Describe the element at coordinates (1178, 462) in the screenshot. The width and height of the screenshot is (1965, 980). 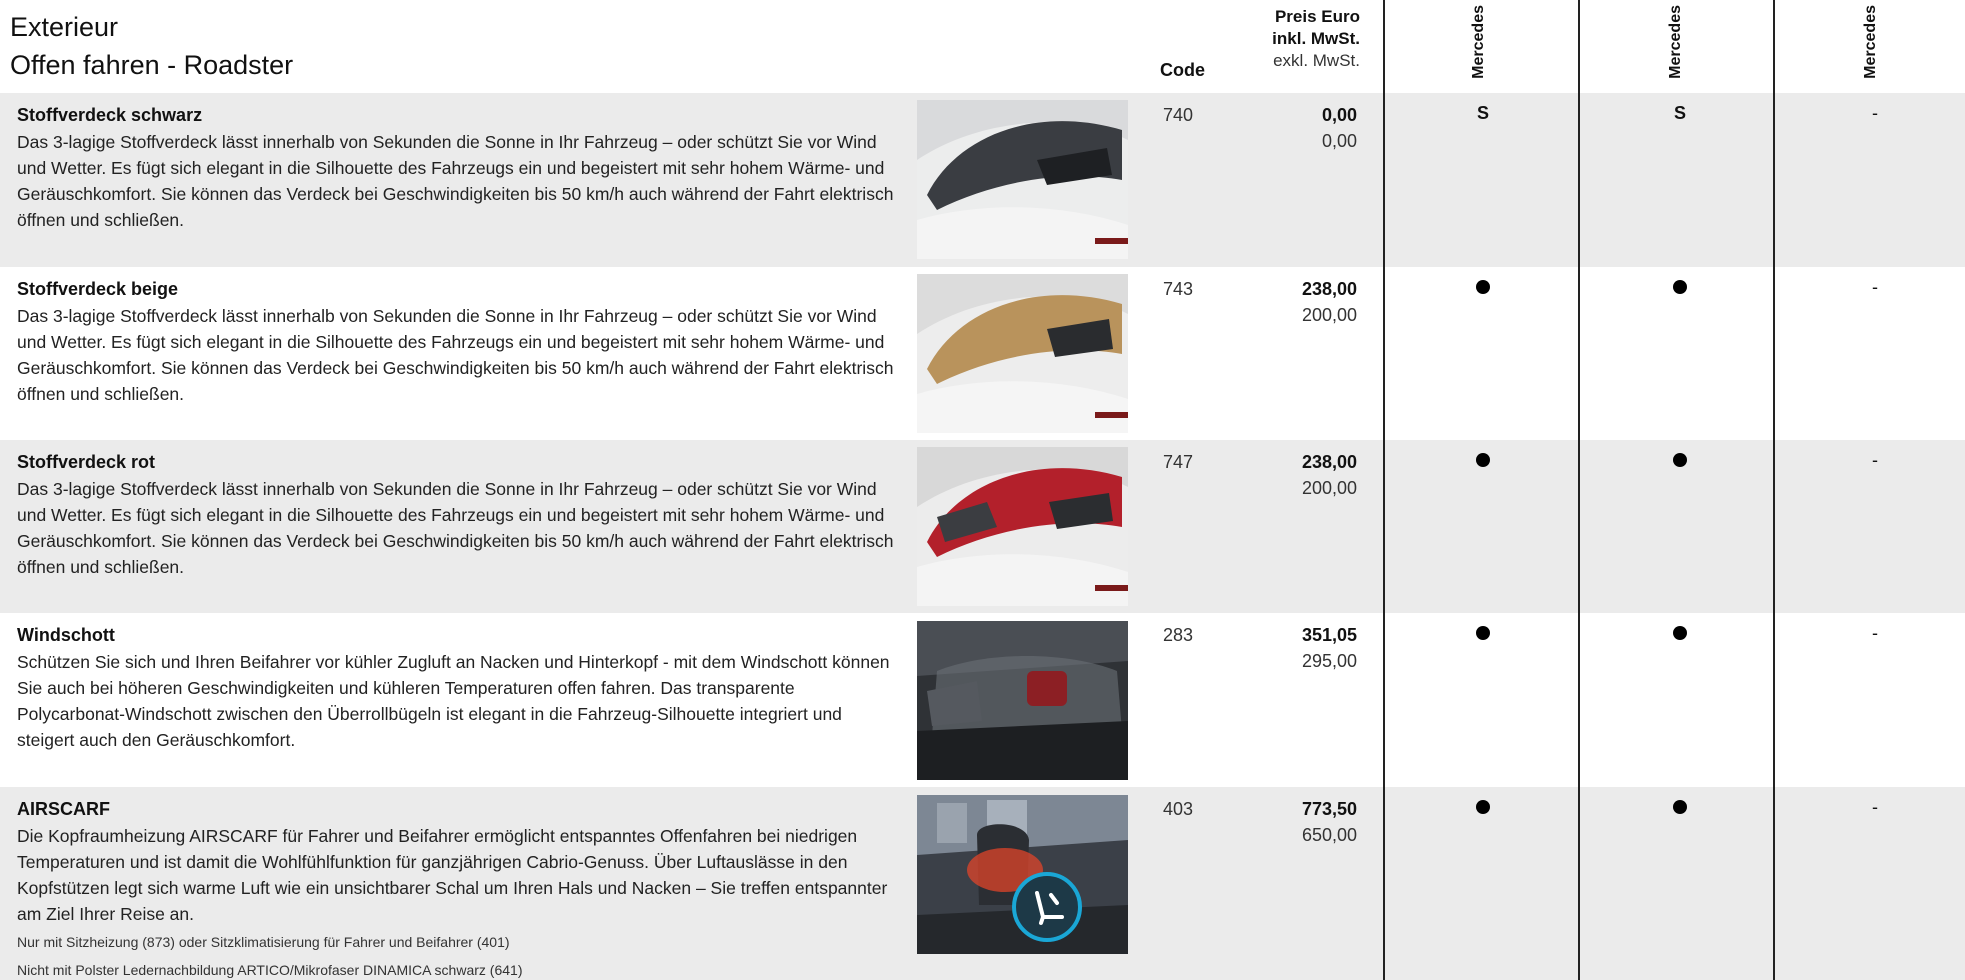
I see `option-code: 747` at that location.